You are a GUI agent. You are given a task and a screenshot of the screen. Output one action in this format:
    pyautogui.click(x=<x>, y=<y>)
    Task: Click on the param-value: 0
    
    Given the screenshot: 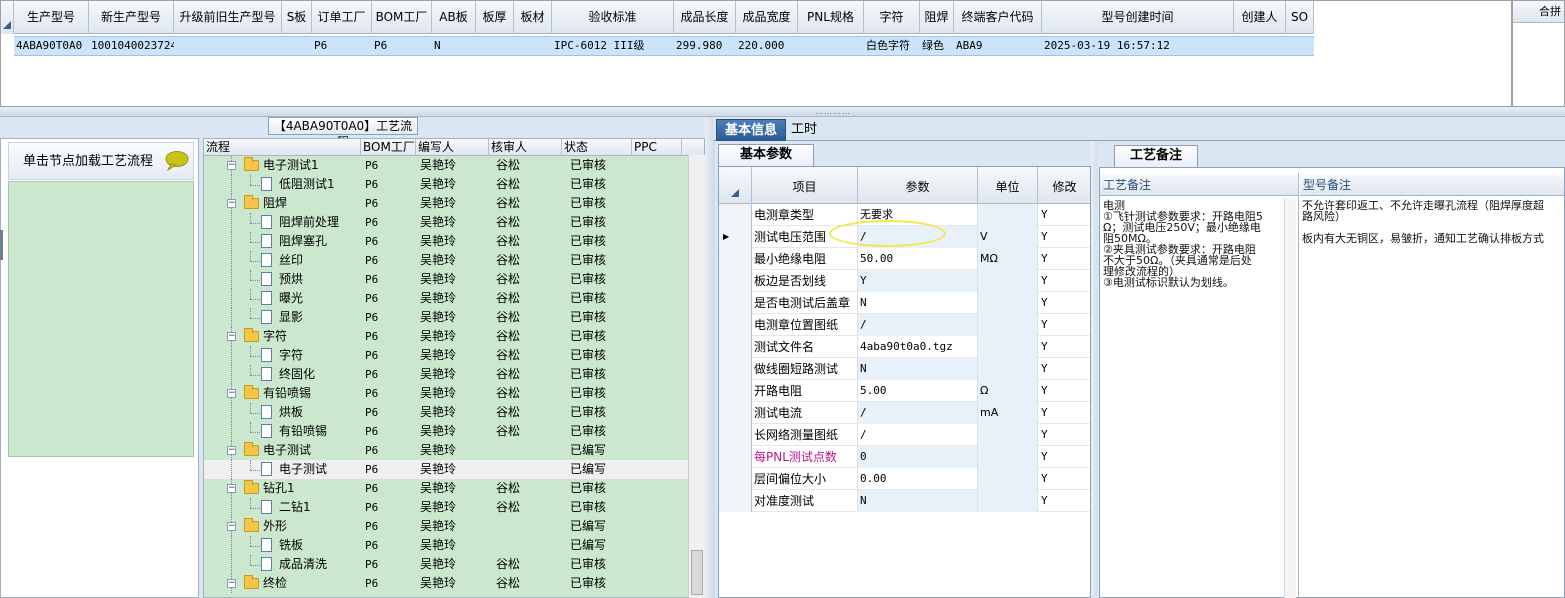 What is the action you would take?
    pyautogui.click(x=918, y=457)
    